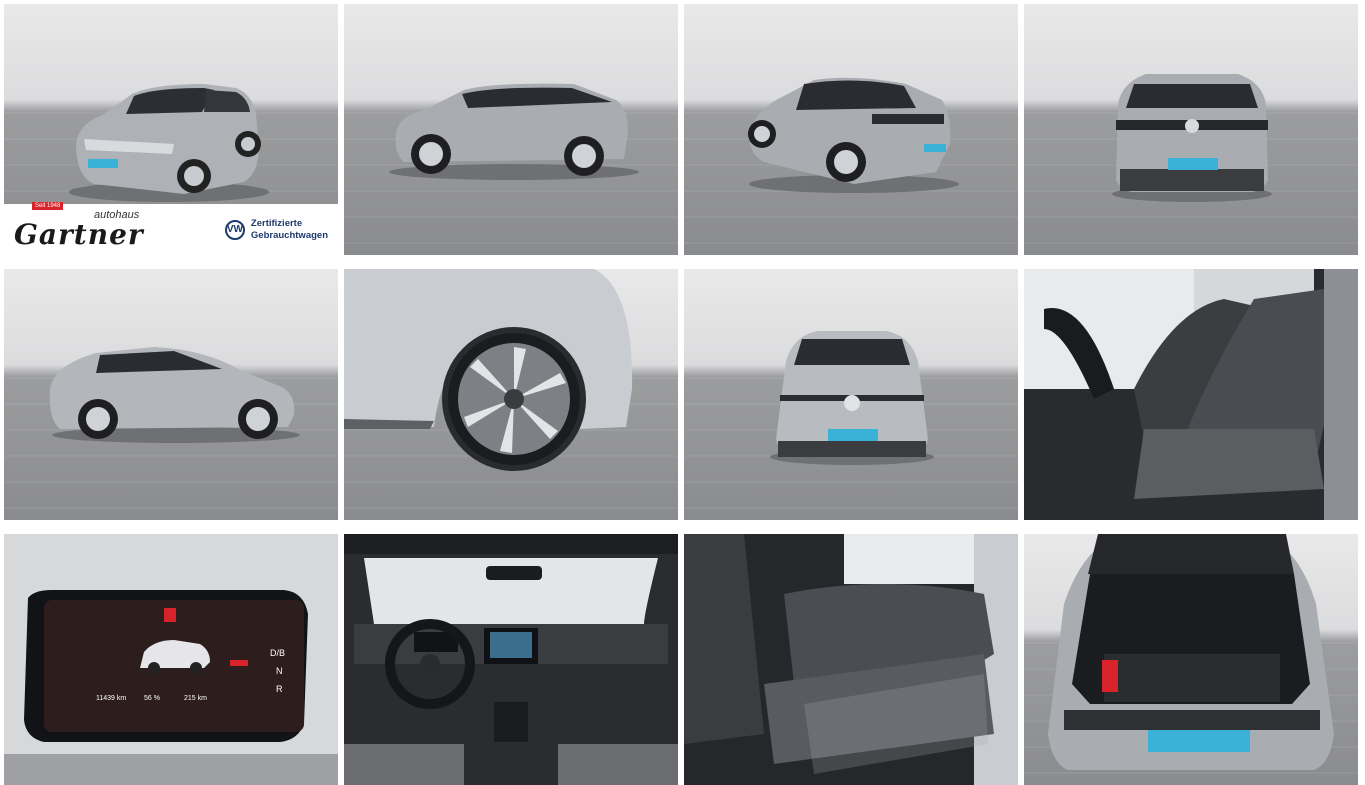 This screenshot has width=1365, height=785. I want to click on car-side-right-image, so click(174, 395).